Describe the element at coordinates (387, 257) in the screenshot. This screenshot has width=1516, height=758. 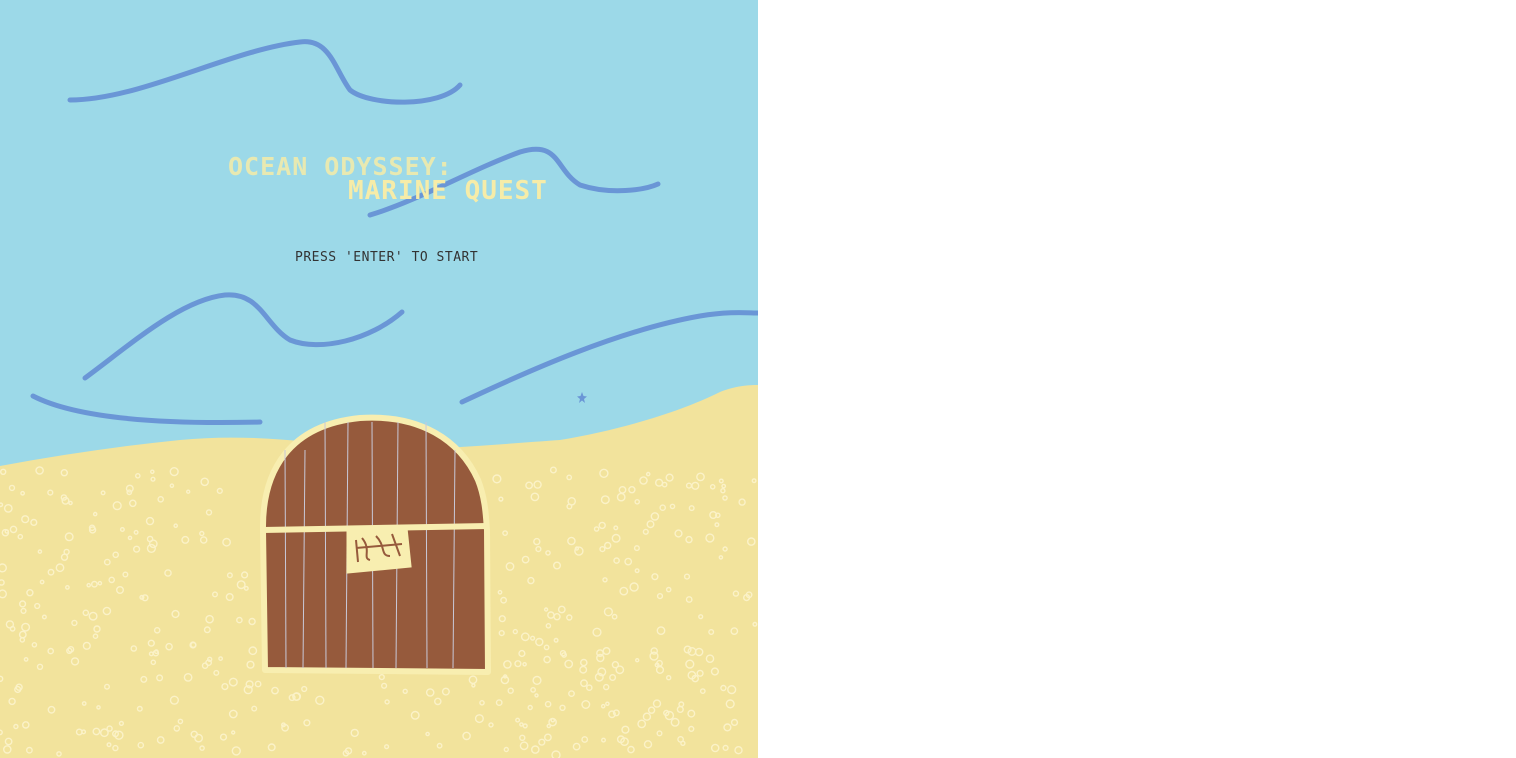
I see `start-prompt: PRESS 'ENTER' TO START` at that location.